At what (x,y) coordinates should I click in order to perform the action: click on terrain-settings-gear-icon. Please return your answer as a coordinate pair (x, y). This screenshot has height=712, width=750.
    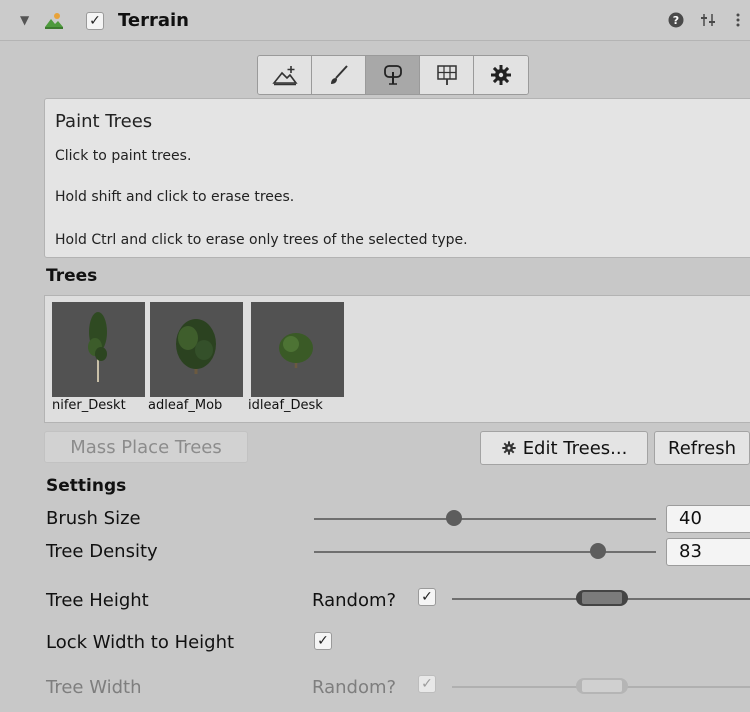
    Looking at the image, I should click on (501, 75).